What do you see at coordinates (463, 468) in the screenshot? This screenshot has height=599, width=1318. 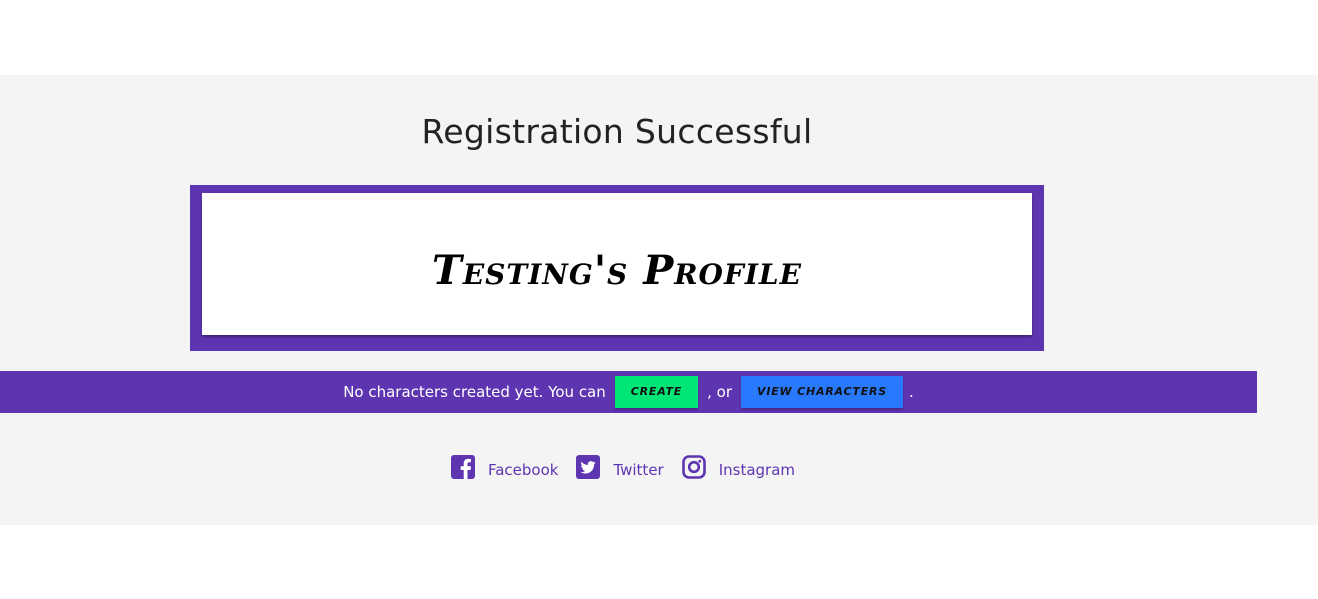 I see `facebook-square-icon` at bounding box center [463, 468].